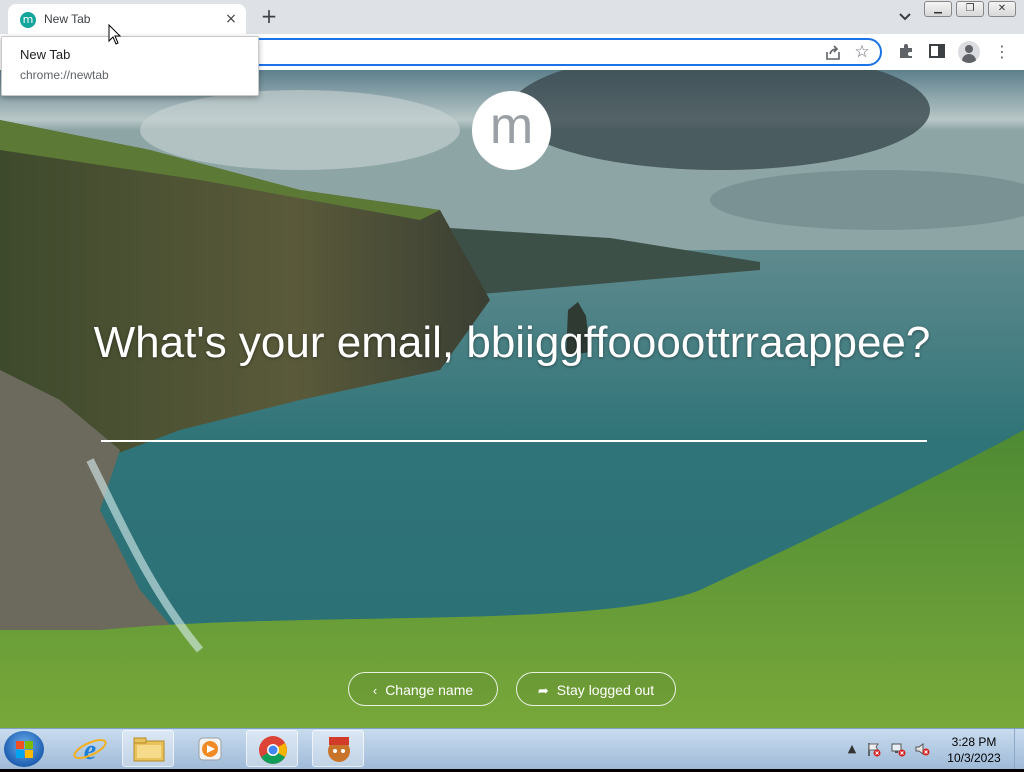 The image size is (1024, 772). I want to click on game-character-icon, so click(339, 749).